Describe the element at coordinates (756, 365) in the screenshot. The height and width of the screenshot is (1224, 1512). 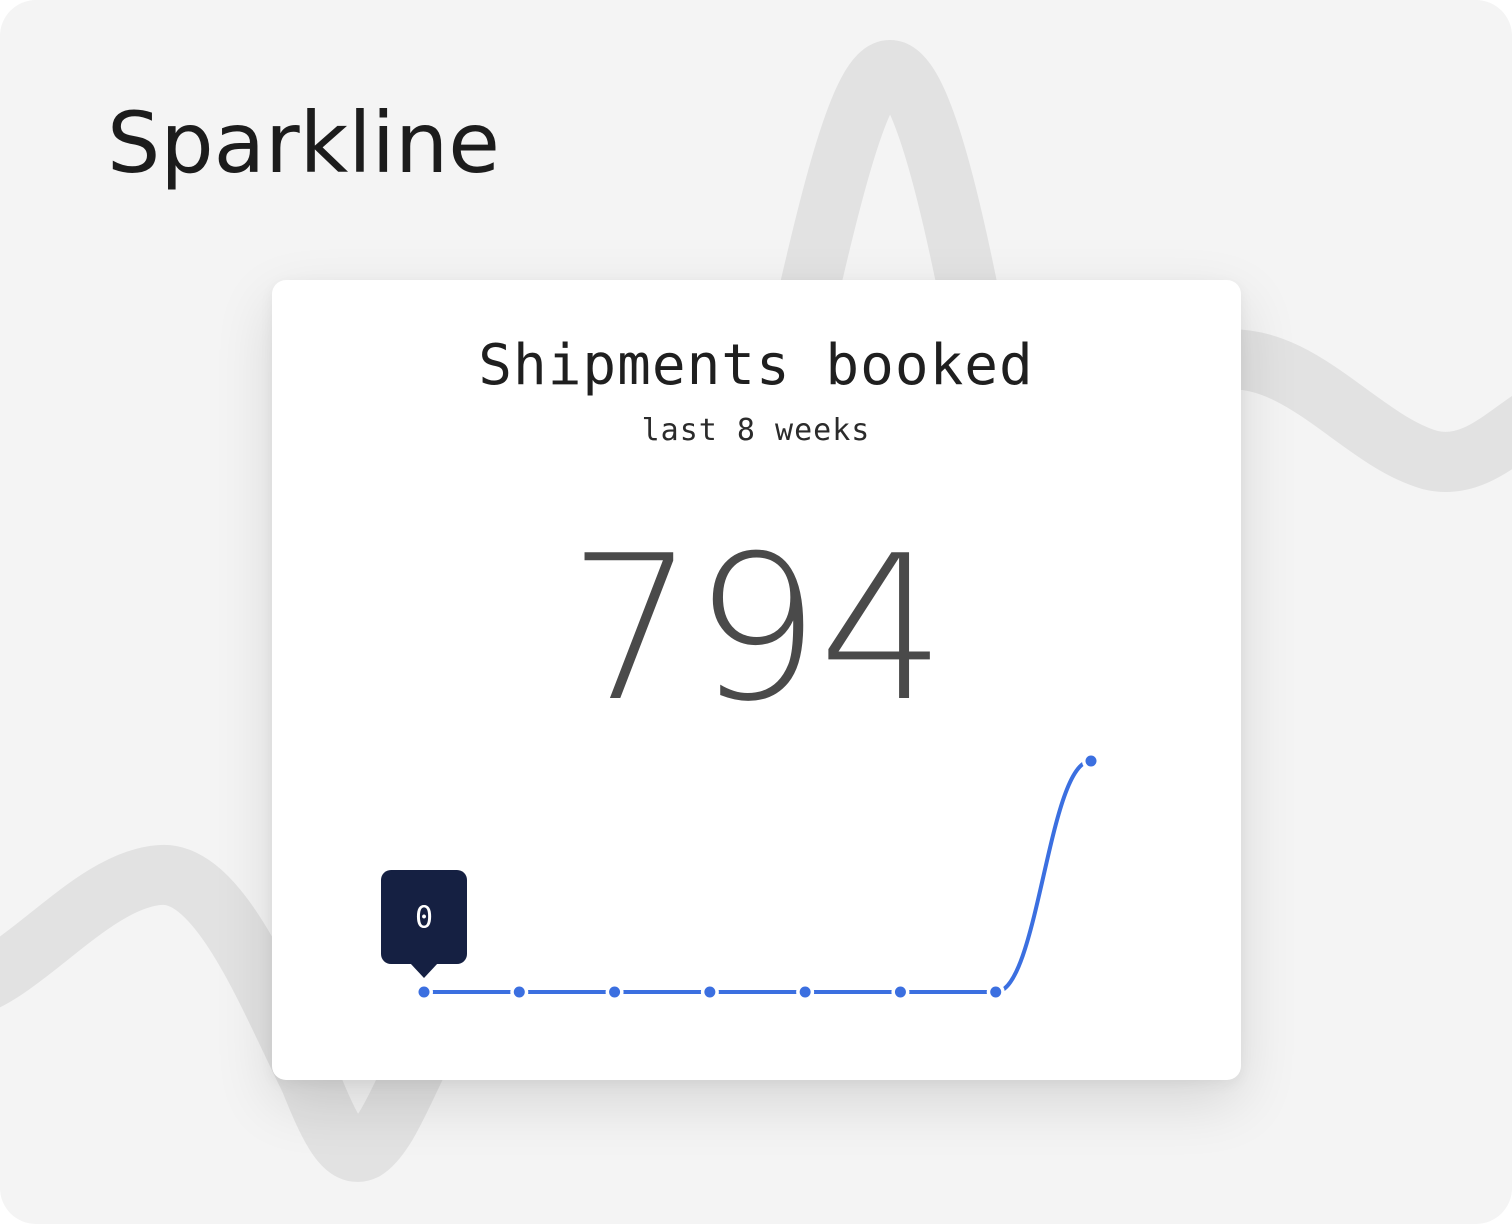
I see `card-title: Shipments booked` at that location.